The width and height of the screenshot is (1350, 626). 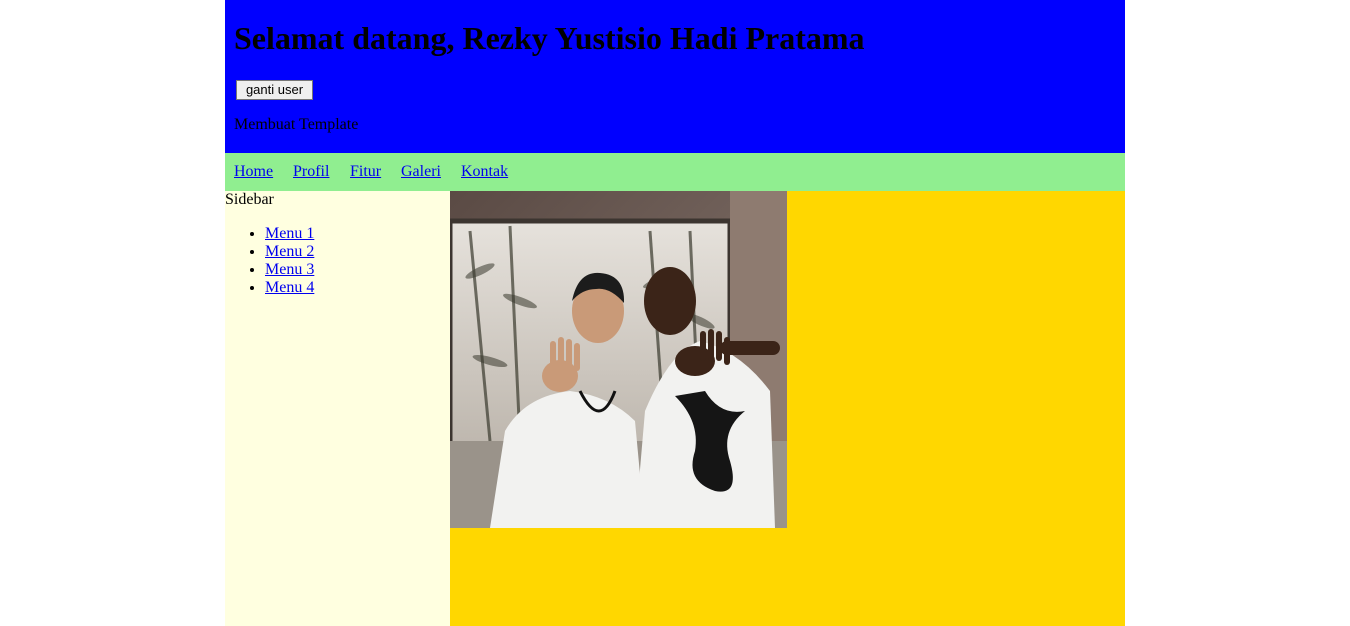 I want to click on sidebar-link-menu-3: Menu 3, so click(x=289, y=269).